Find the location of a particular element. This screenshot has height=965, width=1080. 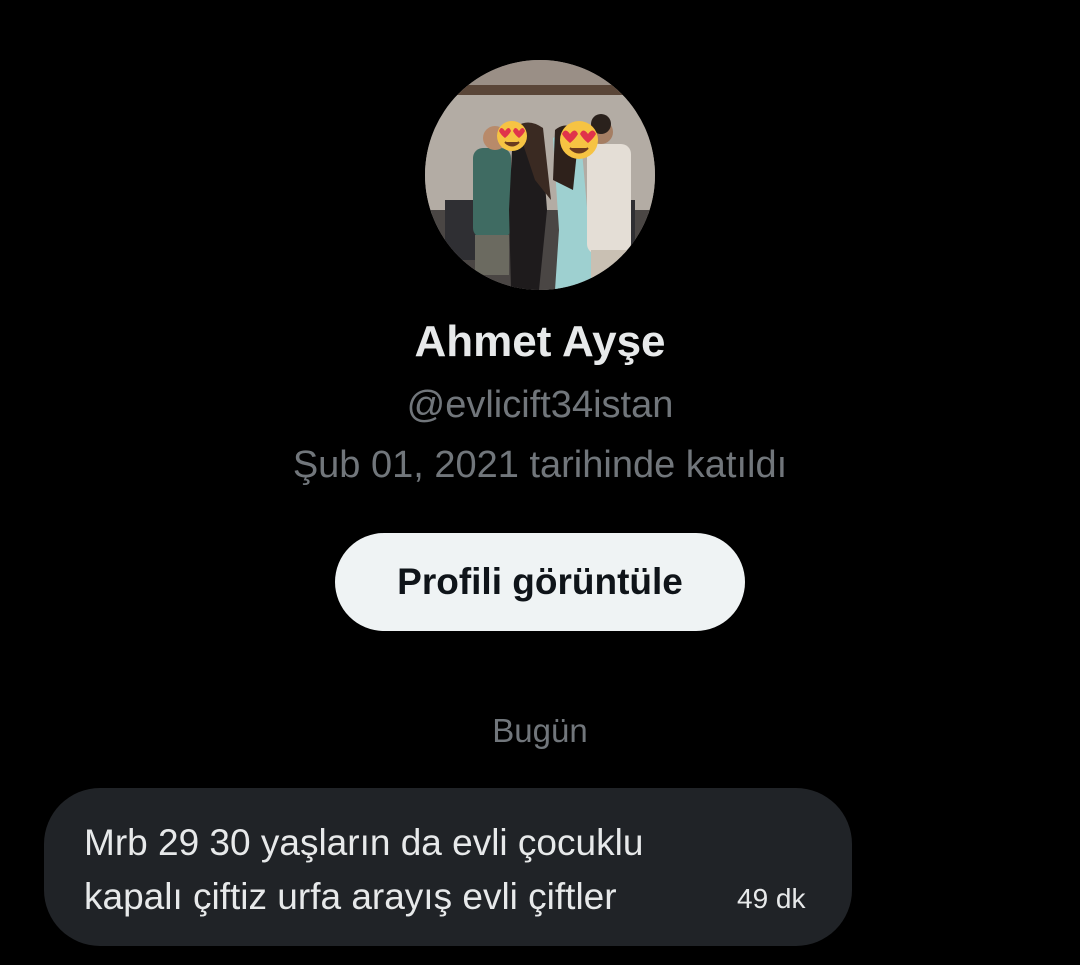

message-line: Mrb 29 30 yaşların da evli çocuklu is located at coordinates (364, 842).